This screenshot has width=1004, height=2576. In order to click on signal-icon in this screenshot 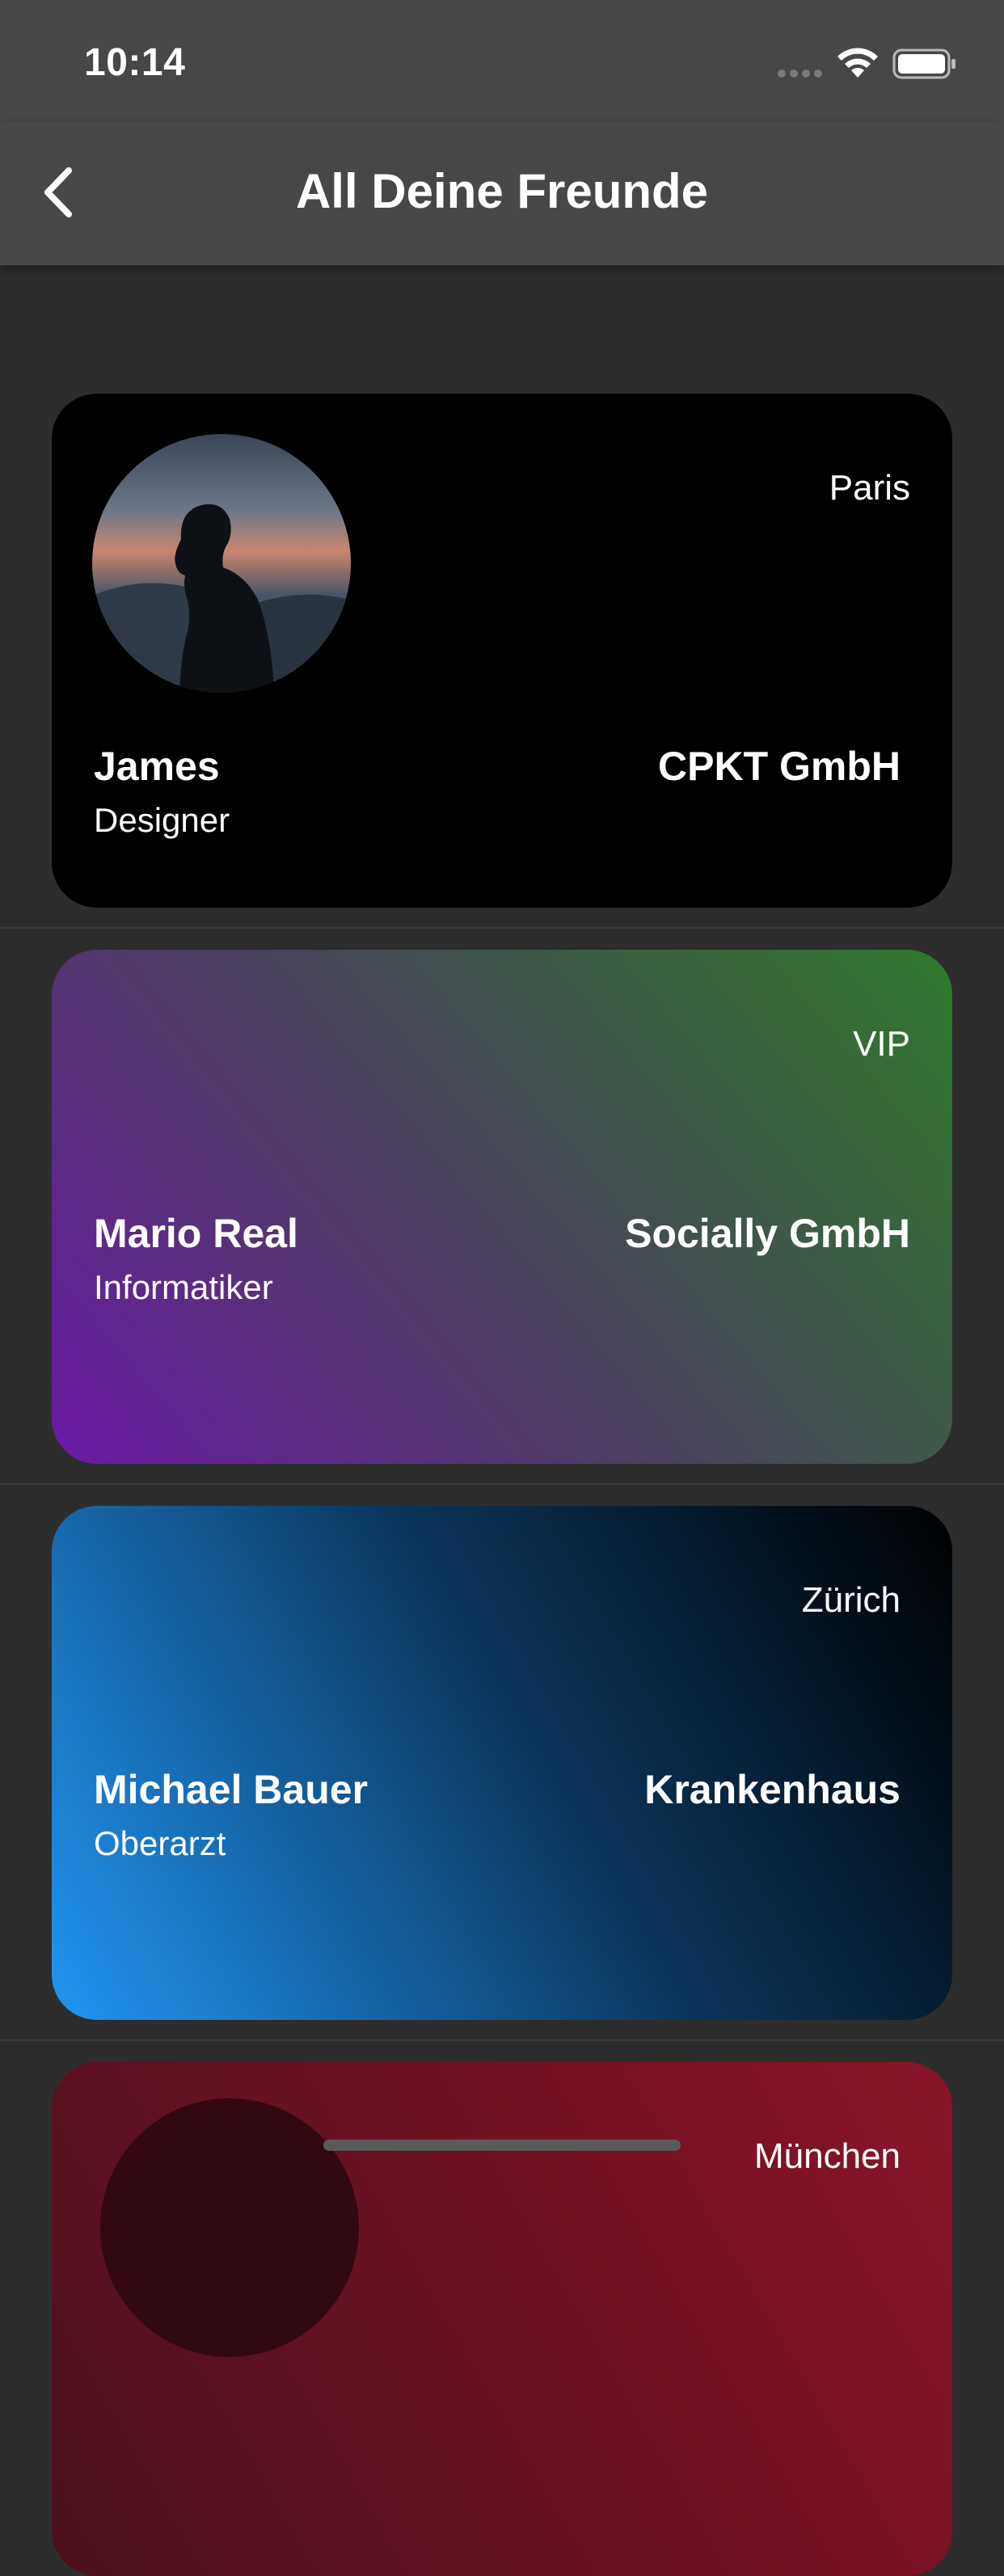, I will do `click(800, 74)`.